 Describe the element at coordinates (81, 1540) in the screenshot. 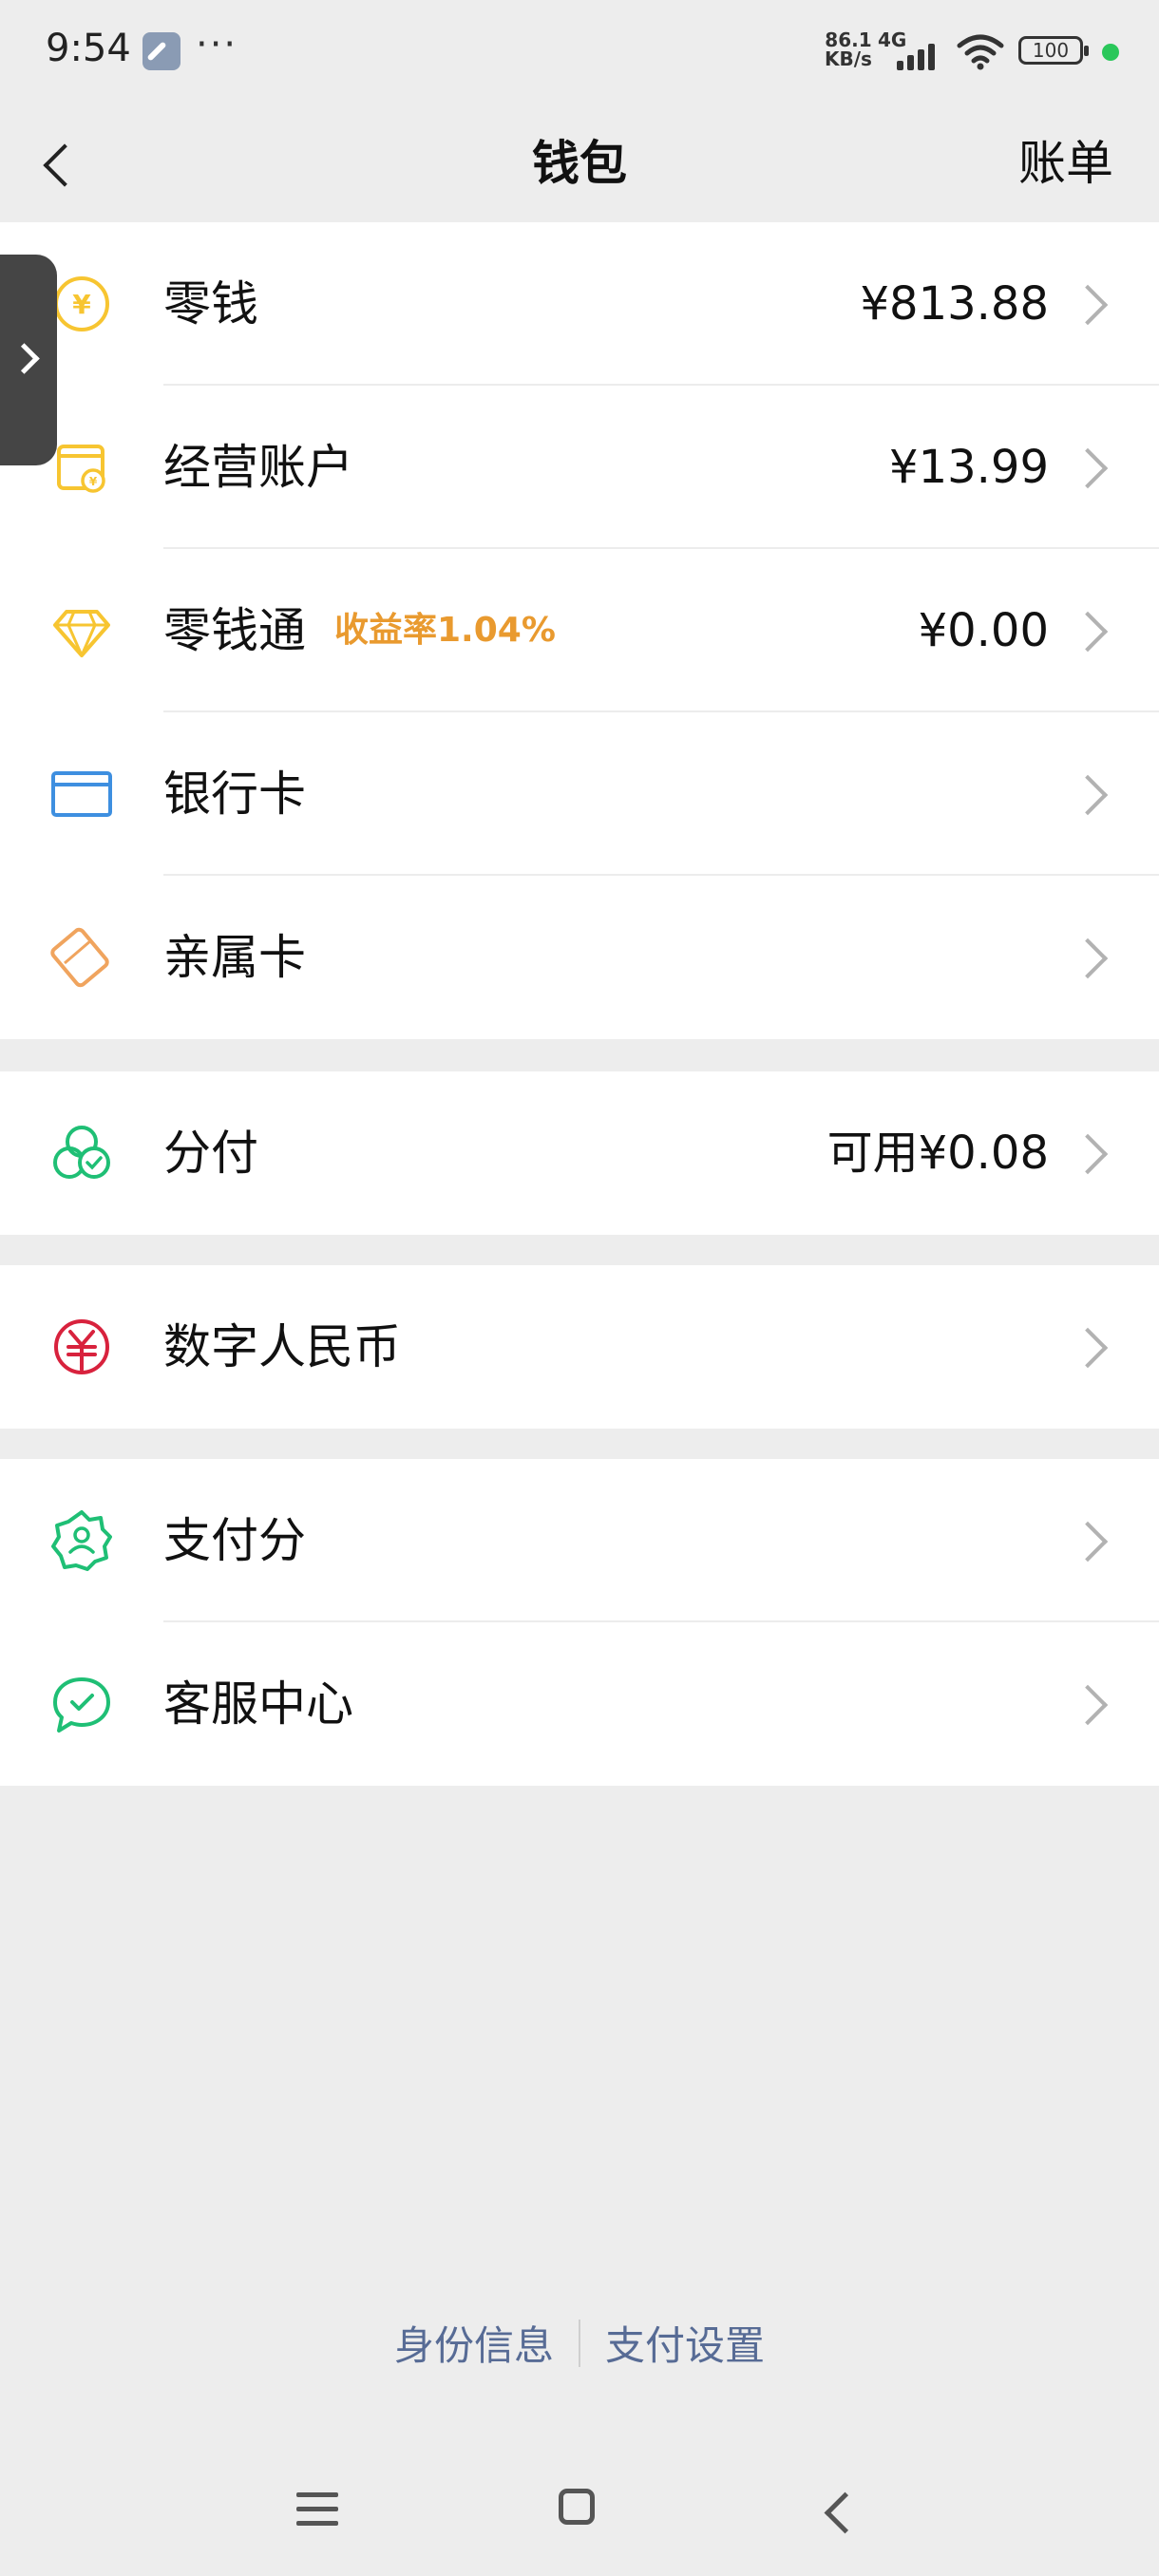

I see `pay-score-icon` at that location.